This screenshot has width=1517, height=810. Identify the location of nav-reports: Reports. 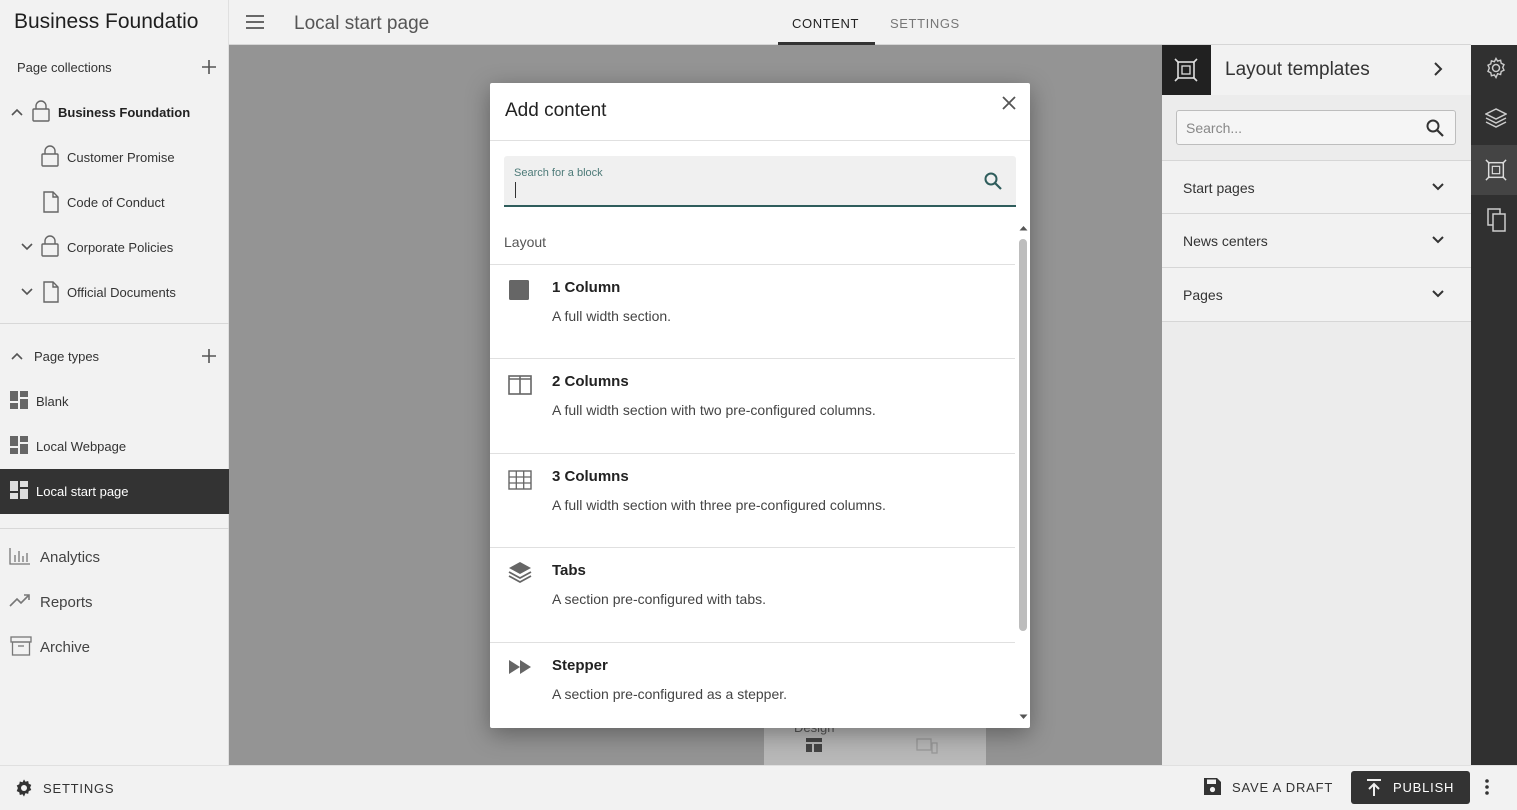
(66, 602).